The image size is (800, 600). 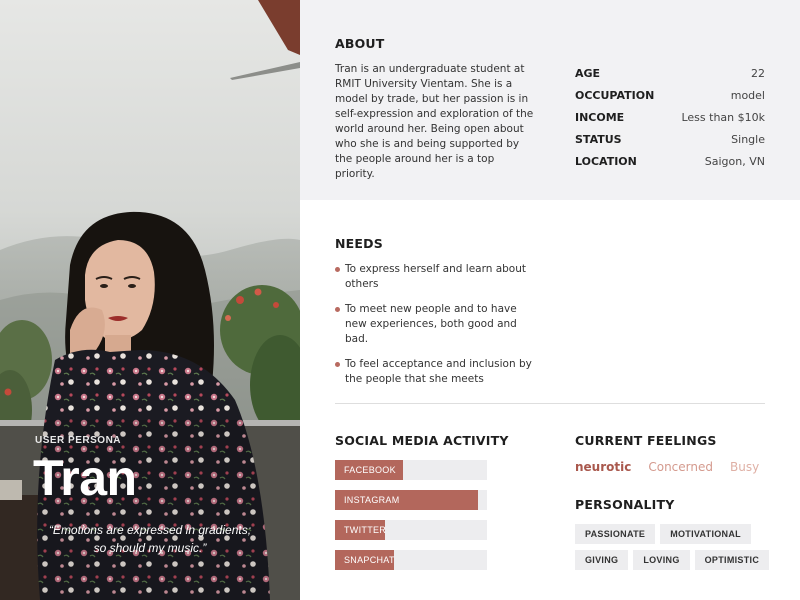 I want to click on persona-label: USER PERSONA, so click(x=78, y=440).